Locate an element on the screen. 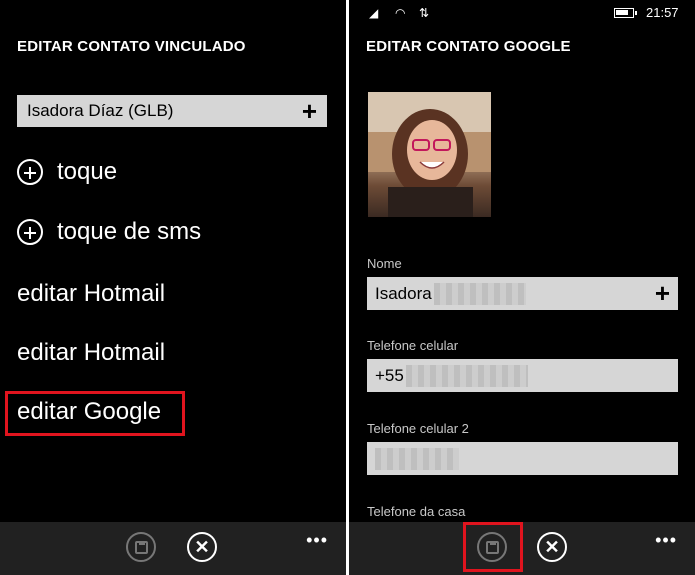 Image resolution: width=695 pixels, height=575 pixels. wifi-icon: ◠ is located at coordinates (400, 13).